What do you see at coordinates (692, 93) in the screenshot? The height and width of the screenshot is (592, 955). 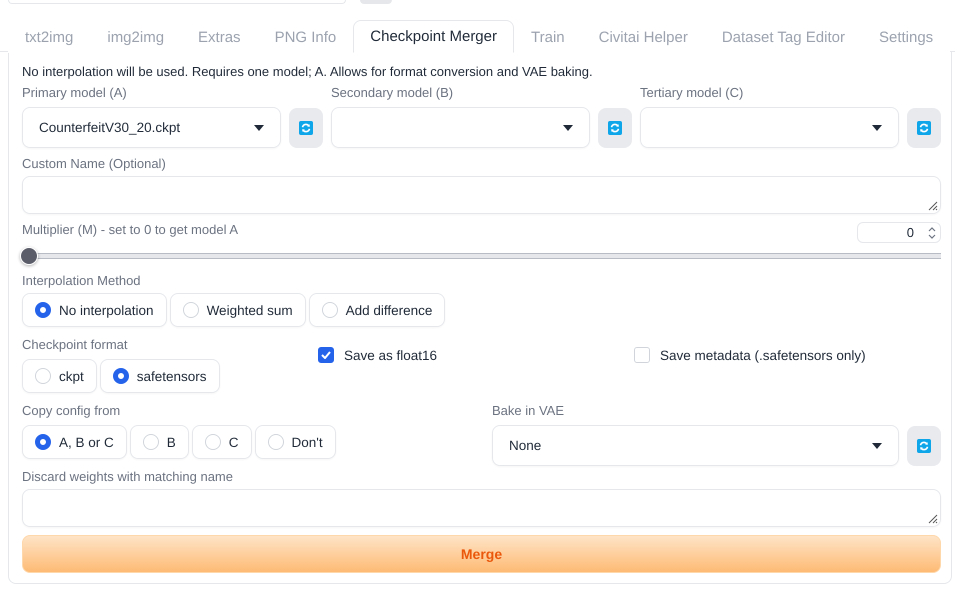 I see `field-label: Tertiary model (C)` at bounding box center [692, 93].